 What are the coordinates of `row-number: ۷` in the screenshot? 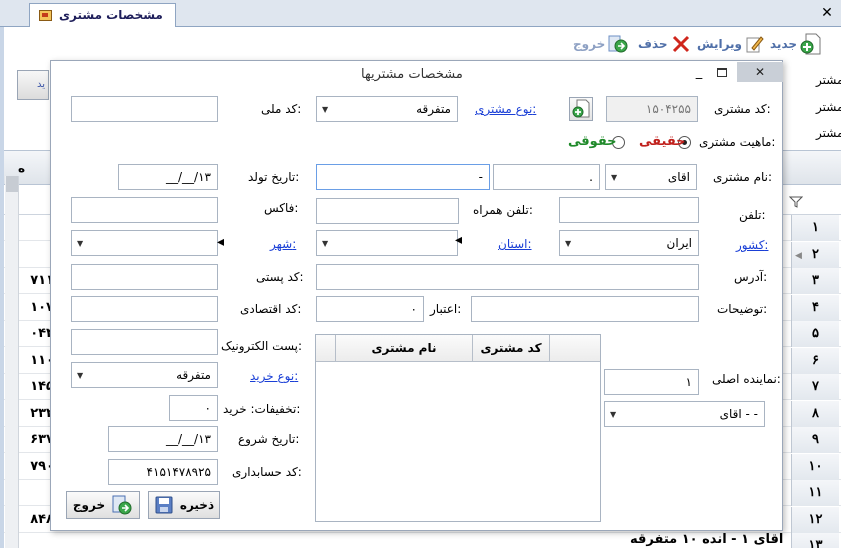 It's located at (815, 387).